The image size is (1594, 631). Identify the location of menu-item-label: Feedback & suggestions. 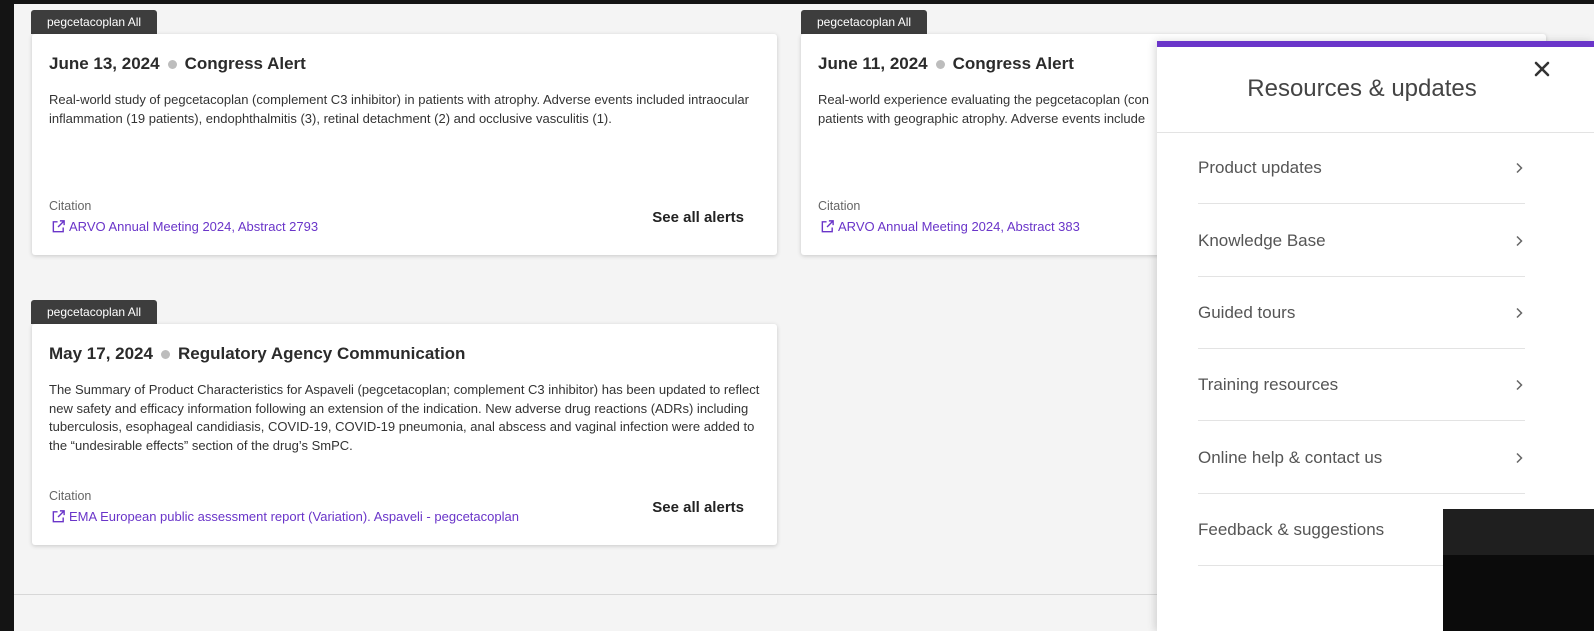
(1291, 529).